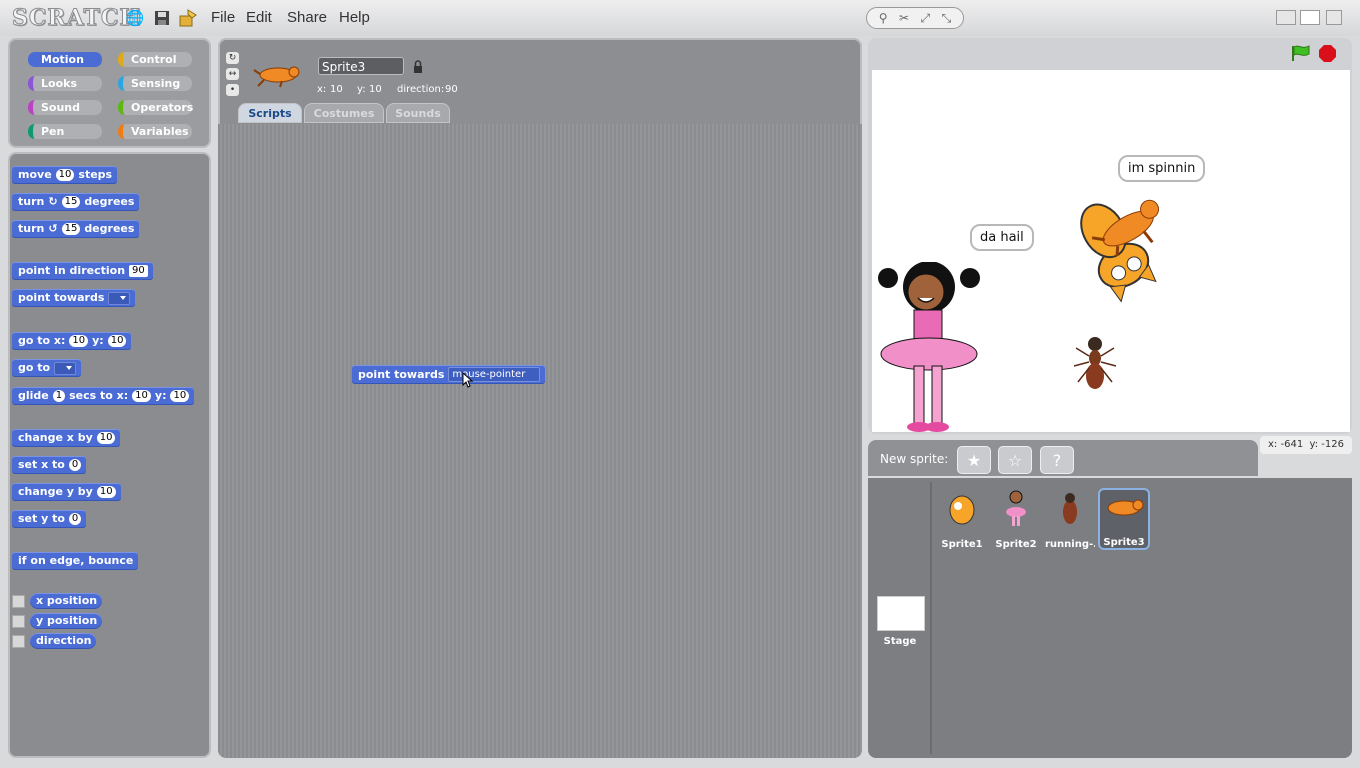 Image resolution: width=1360 pixels, height=768 pixels. Describe the element at coordinates (53, 201) in the screenshot. I see `turn-right-icon: ↻` at that location.